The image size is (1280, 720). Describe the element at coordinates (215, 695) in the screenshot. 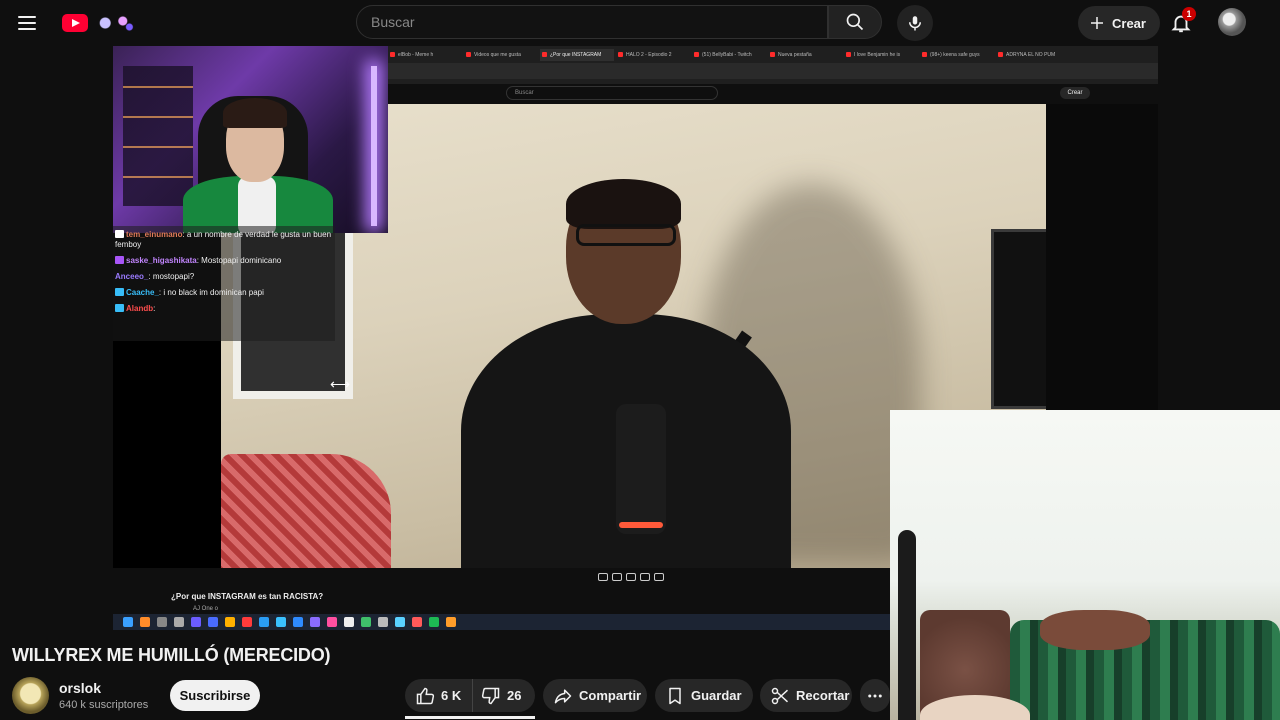

I see `subscribe-button: Suscribirse` at that location.